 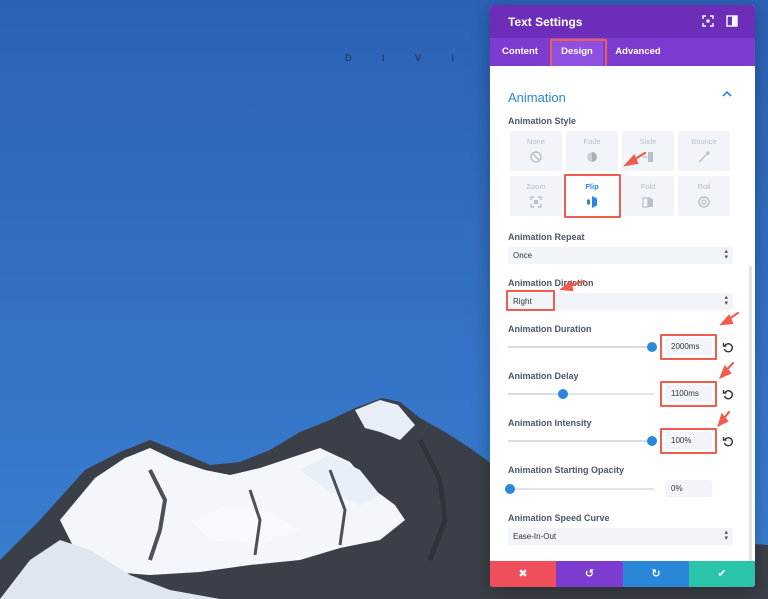 I want to click on annotation-arrow-intensity, so click(x=724, y=419).